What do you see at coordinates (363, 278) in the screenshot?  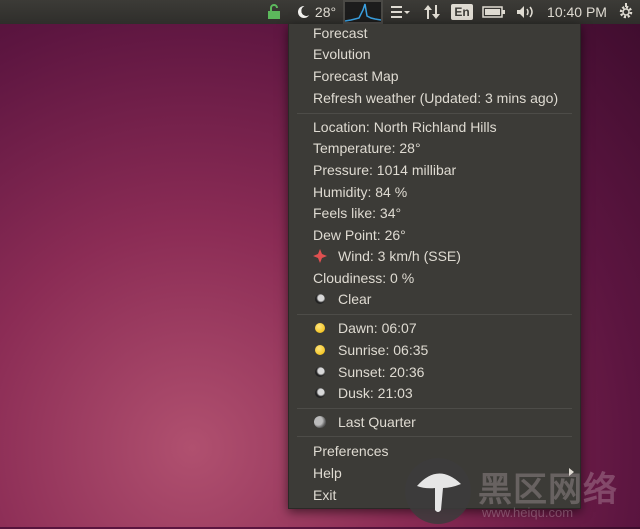 I see `menu-item-cloudiness: Cloudiness: 0 %` at bounding box center [363, 278].